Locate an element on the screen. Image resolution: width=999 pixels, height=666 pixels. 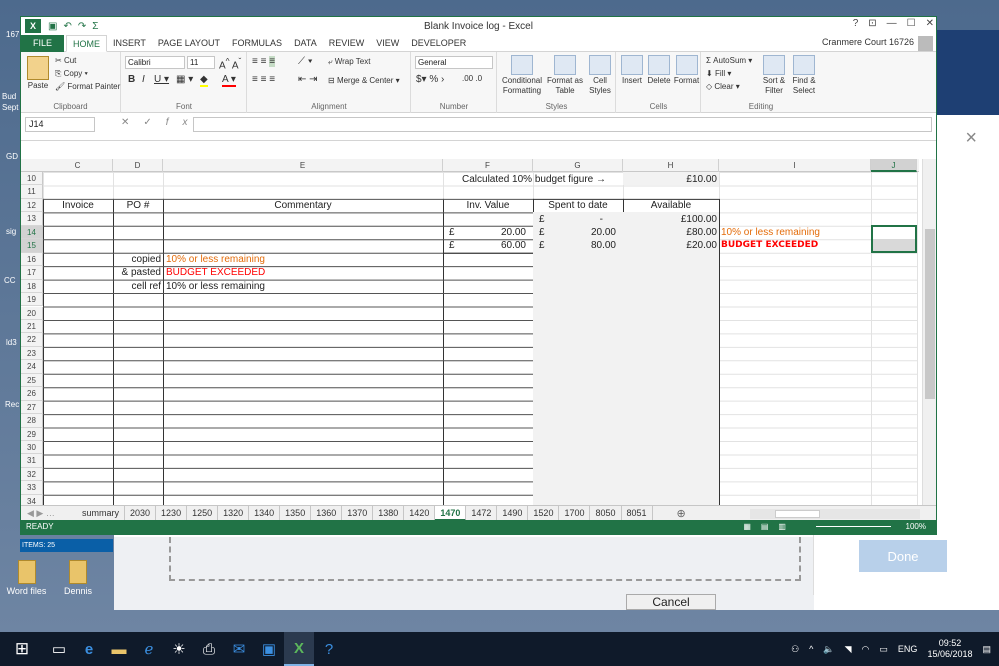
desktop-label: ld3 is located at coordinates (11, 342).